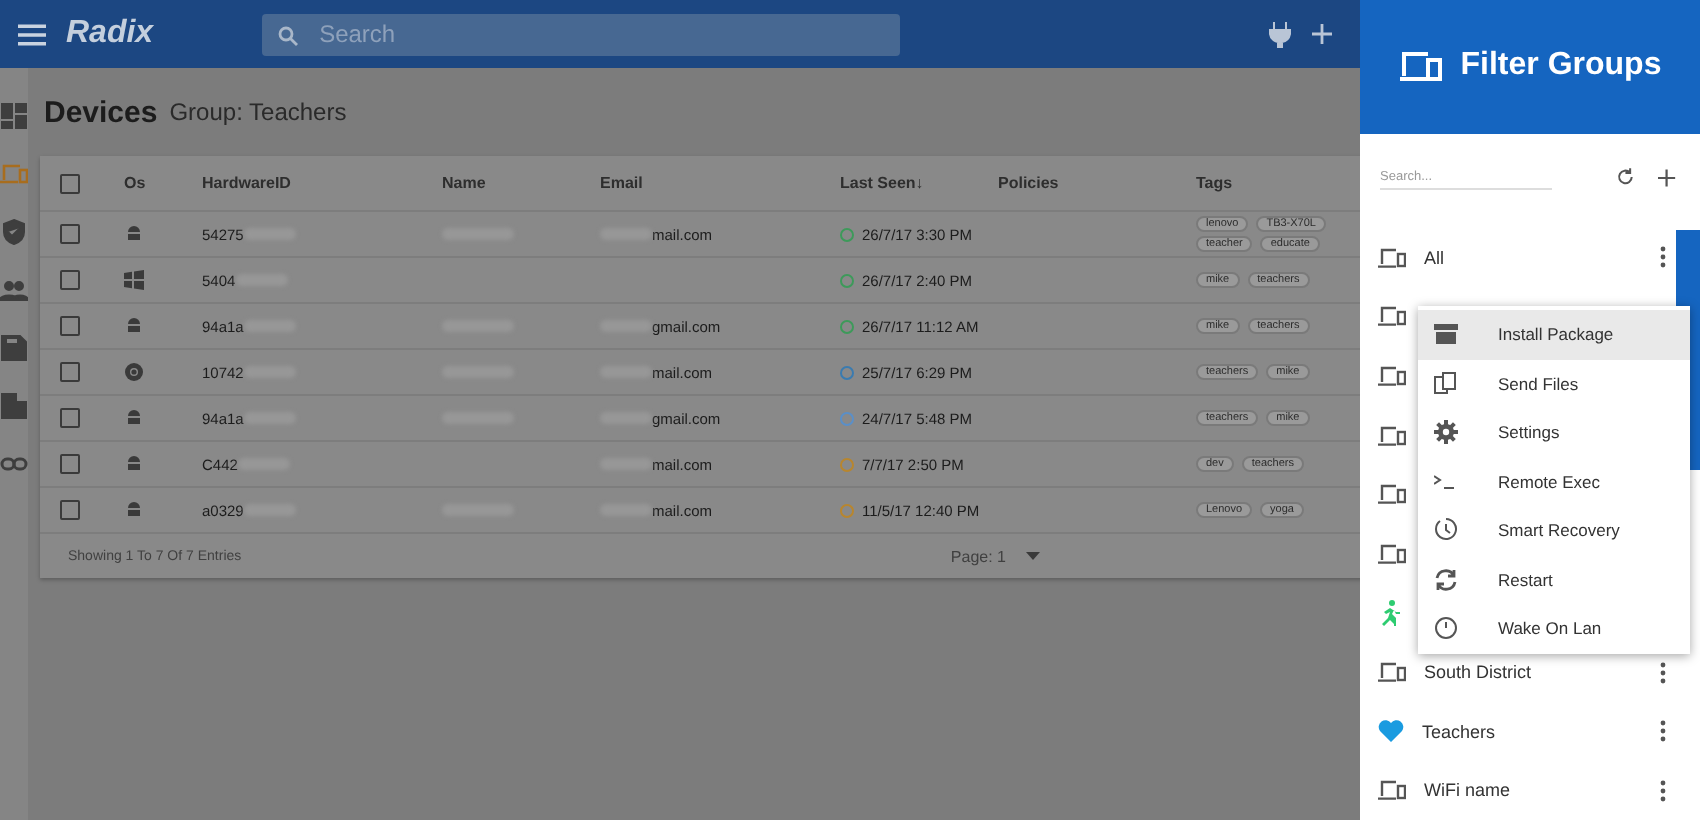 The width and height of the screenshot is (1700, 820). What do you see at coordinates (1478, 672) in the screenshot?
I see `group-name: South District` at bounding box center [1478, 672].